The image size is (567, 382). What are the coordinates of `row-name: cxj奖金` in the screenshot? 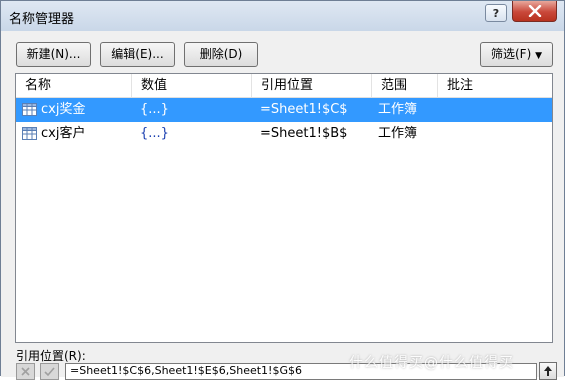 It's located at (63, 109).